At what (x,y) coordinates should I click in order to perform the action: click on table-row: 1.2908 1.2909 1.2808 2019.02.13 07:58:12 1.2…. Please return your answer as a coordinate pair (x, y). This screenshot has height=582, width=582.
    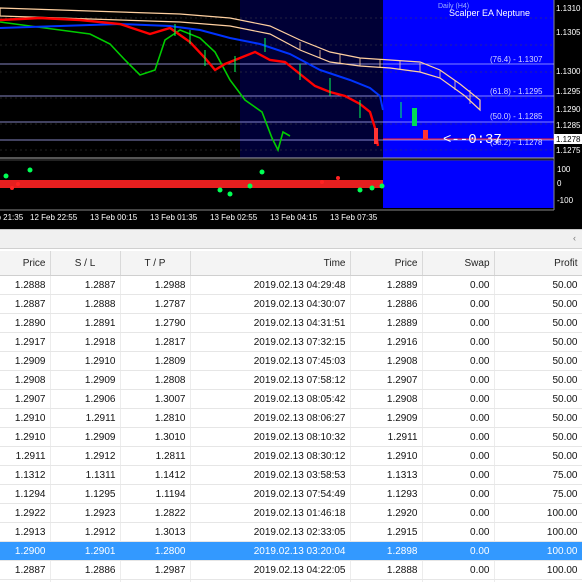
    Looking at the image, I should click on (291, 380).